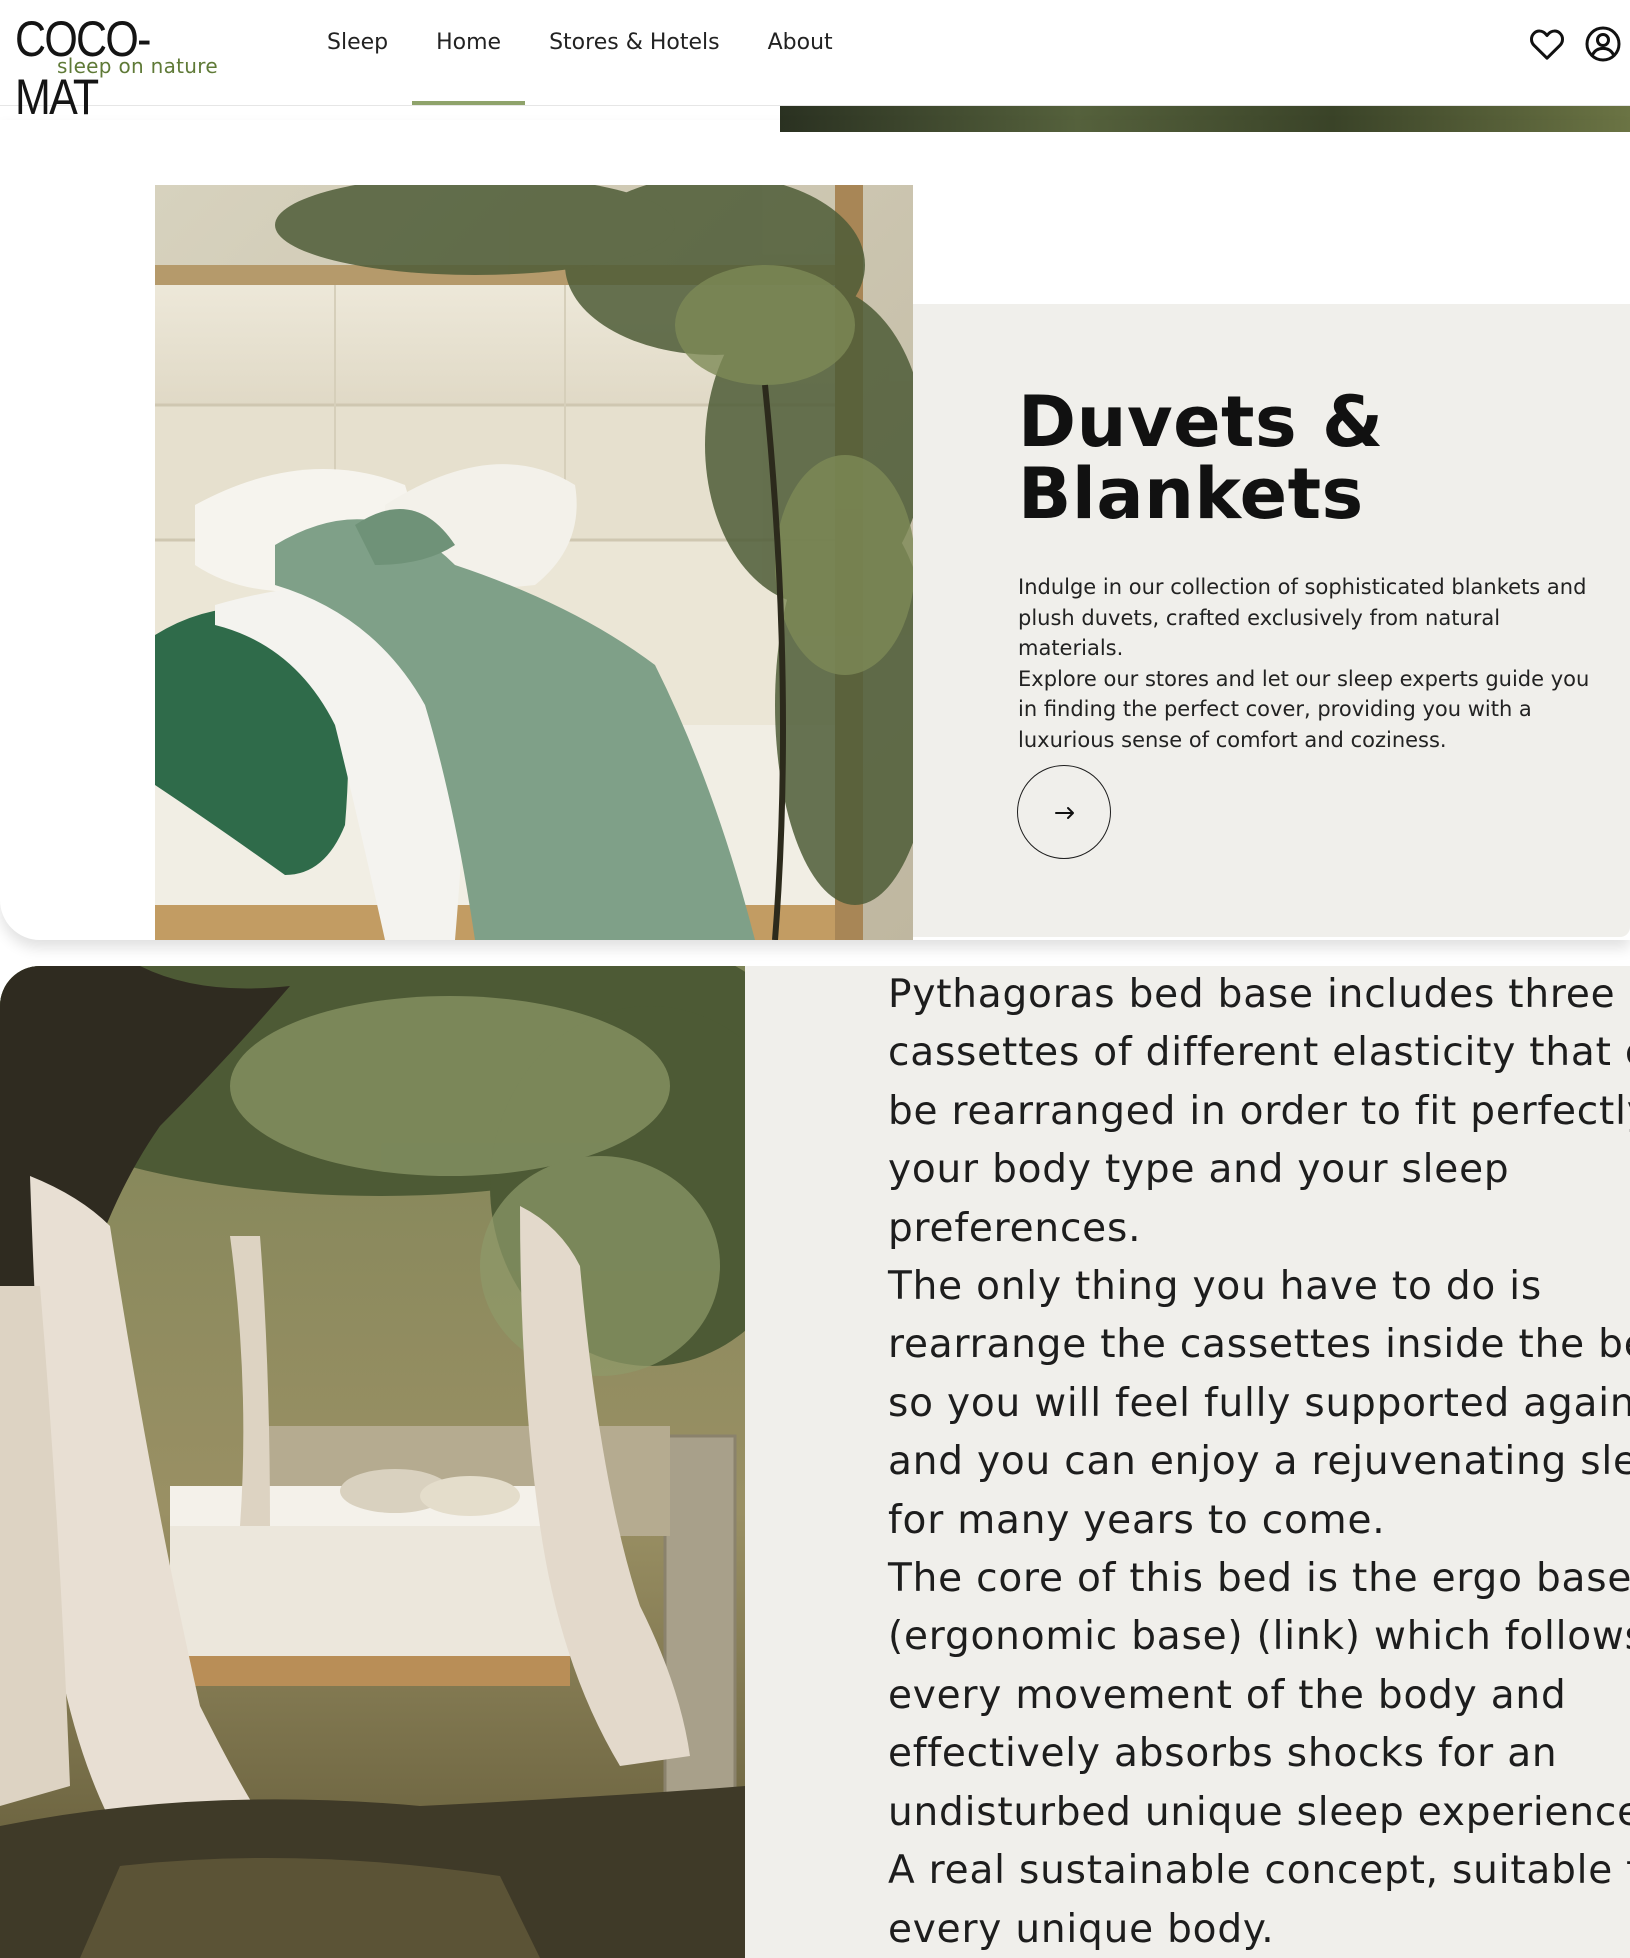  What do you see at coordinates (469, 52) in the screenshot?
I see `nav-item-home: Home` at bounding box center [469, 52].